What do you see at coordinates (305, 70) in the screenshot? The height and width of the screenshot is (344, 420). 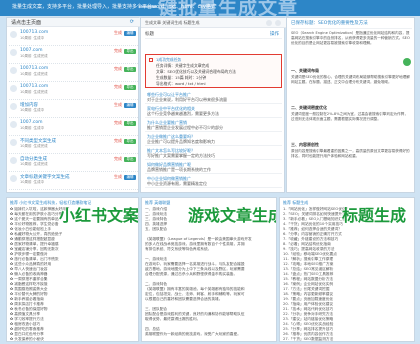 I see `article-heading: 一、关键词布局` at bounding box center [305, 70].